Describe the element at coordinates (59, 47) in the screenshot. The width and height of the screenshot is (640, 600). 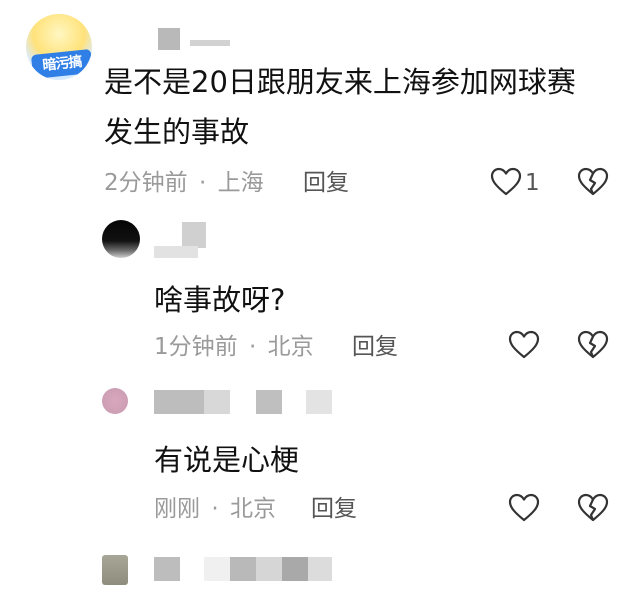
I see `avatar: 暗污搞` at that location.